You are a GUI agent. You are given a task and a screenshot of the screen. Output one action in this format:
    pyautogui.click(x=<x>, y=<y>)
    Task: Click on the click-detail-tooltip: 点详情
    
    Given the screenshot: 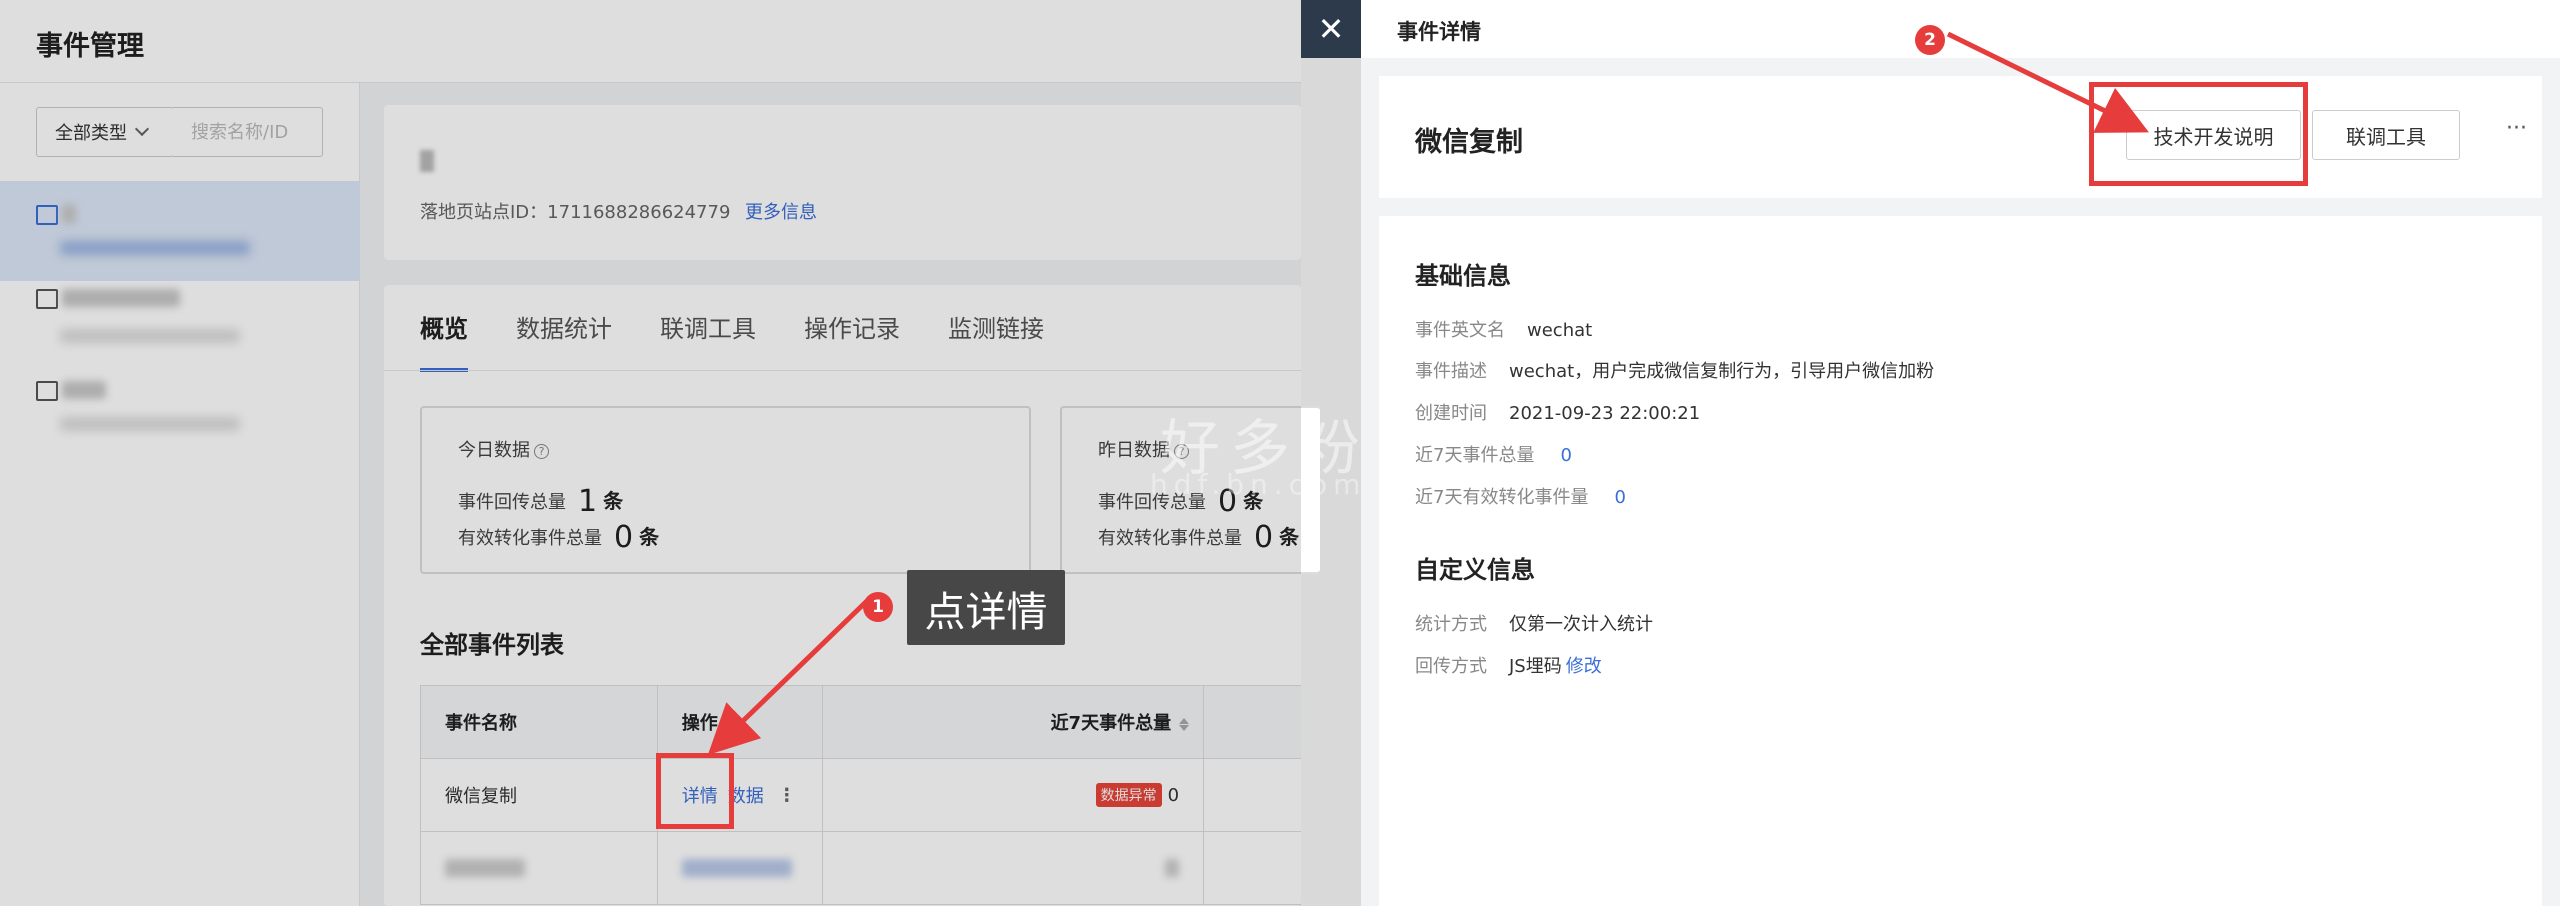 What is the action you would take?
    pyautogui.click(x=986, y=607)
    